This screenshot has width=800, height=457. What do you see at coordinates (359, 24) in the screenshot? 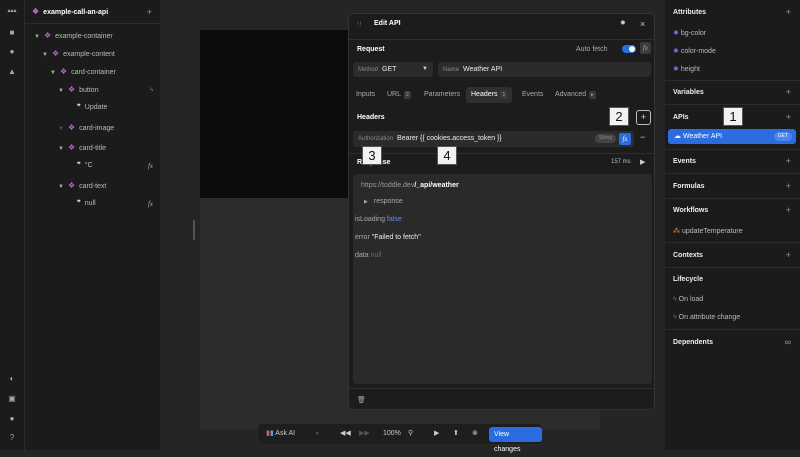
I see `drag-handle-icon: ⁝⁝` at bounding box center [359, 24].